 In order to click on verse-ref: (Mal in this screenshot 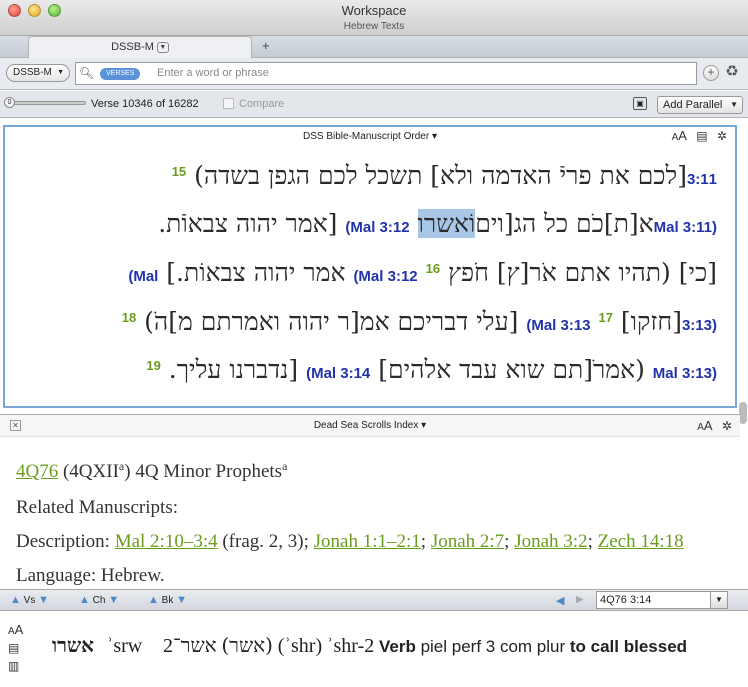, I will do `click(143, 276)`.